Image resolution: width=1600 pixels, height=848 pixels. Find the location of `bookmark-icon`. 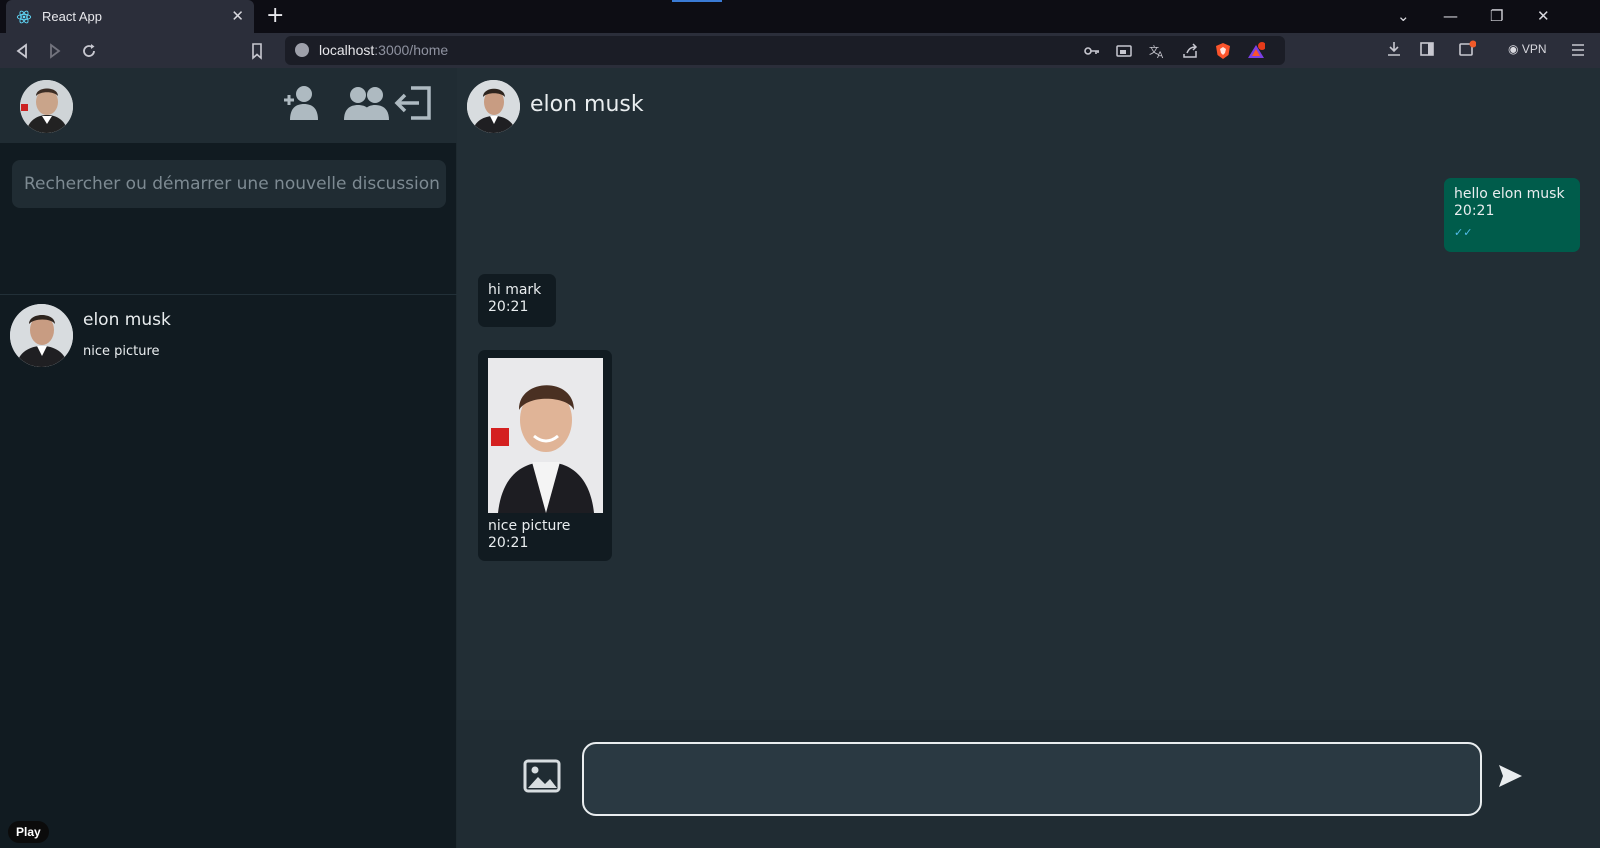

bookmark-icon is located at coordinates (257, 51).